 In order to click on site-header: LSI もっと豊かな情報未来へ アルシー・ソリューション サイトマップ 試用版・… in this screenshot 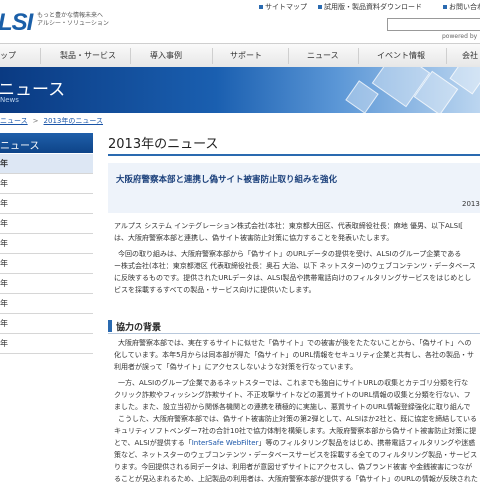, I will do `click(240, 21)`.